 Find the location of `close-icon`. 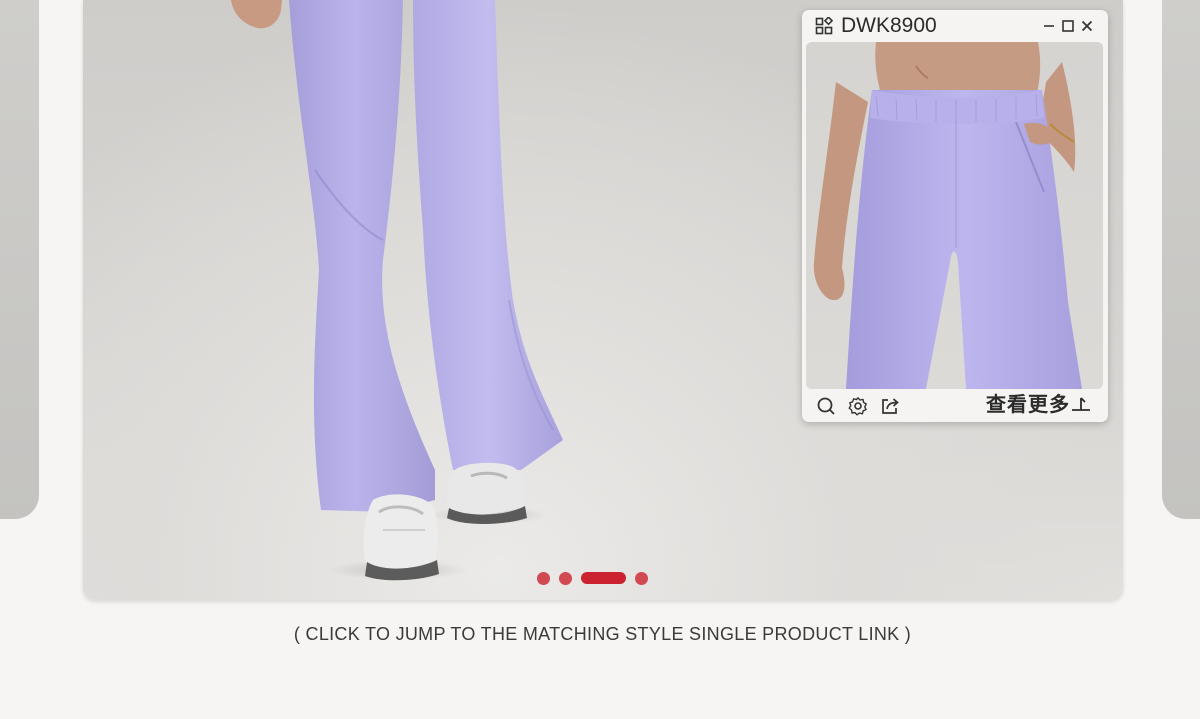

close-icon is located at coordinates (1087, 26).